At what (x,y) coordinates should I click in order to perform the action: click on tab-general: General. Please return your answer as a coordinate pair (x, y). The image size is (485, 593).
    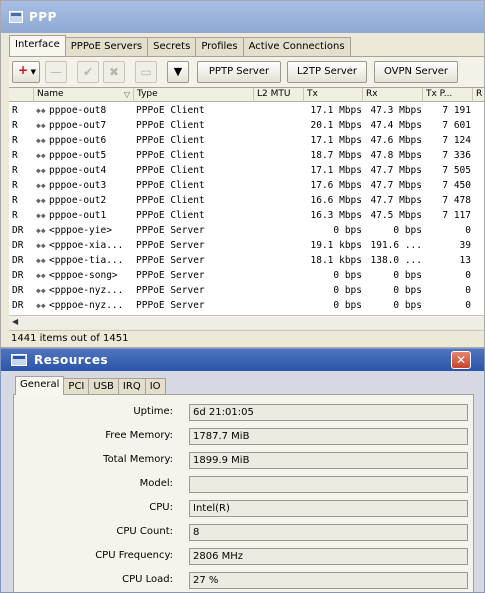
    Looking at the image, I should click on (40, 385).